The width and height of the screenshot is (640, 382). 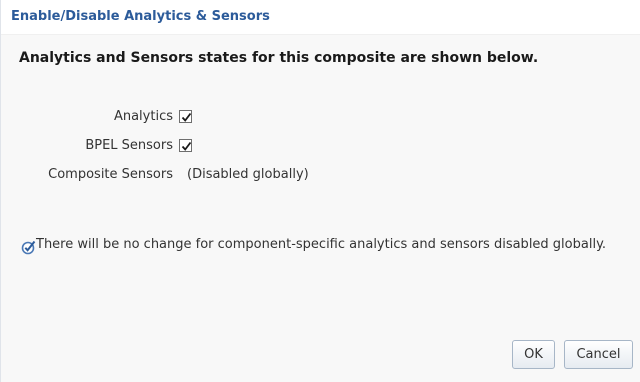 What do you see at coordinates (533, 354) in the screenshot?
I see `ok-button: OK` at bounding box center [533, 354].